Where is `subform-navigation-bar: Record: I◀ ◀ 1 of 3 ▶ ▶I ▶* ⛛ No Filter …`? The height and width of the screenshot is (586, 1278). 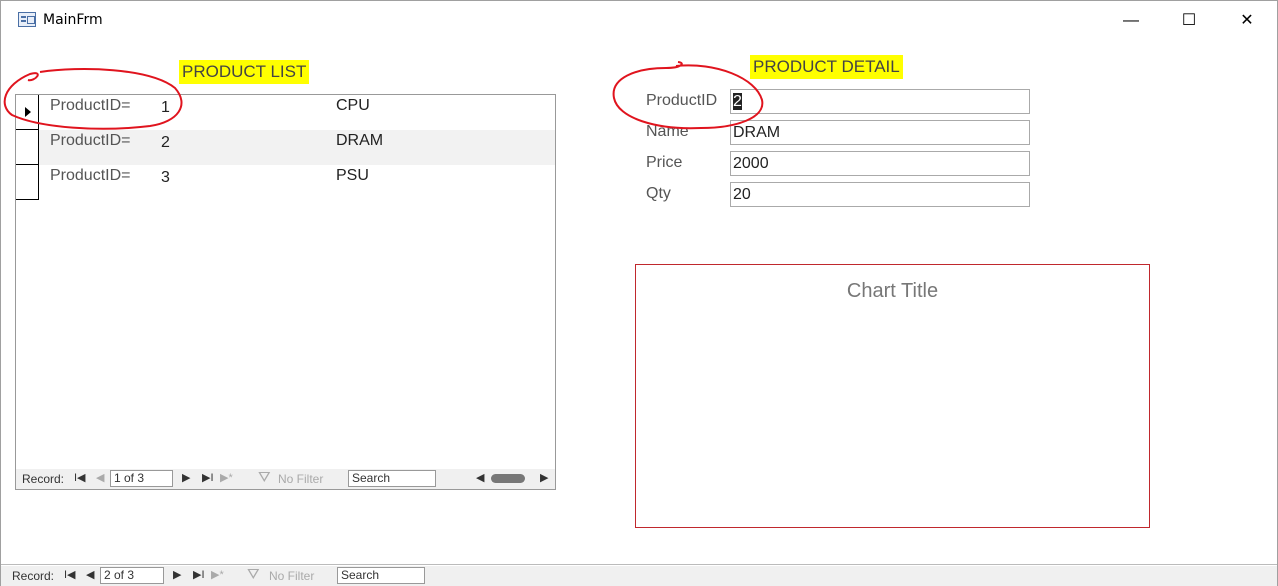 subform-navigation-bar: Record: I◀ ◀ 1 of 3 ▶ ▶I ▶* ⛛ No Filter … is located at coordinates (285, 479).